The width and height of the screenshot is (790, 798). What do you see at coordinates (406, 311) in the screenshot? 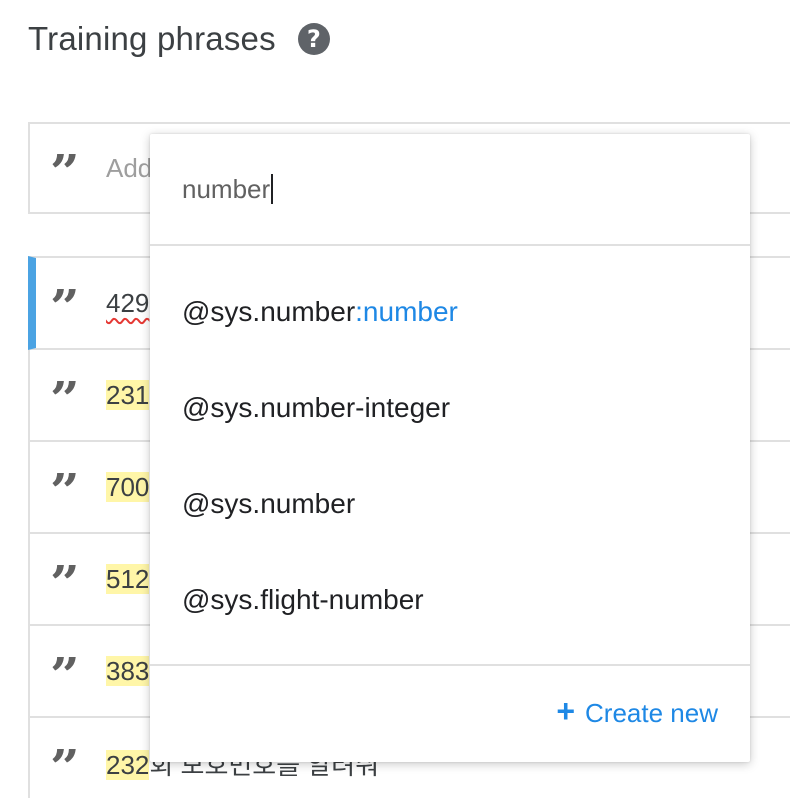
I see `entity-option-alias: :number` at bounding box center [406, 311].